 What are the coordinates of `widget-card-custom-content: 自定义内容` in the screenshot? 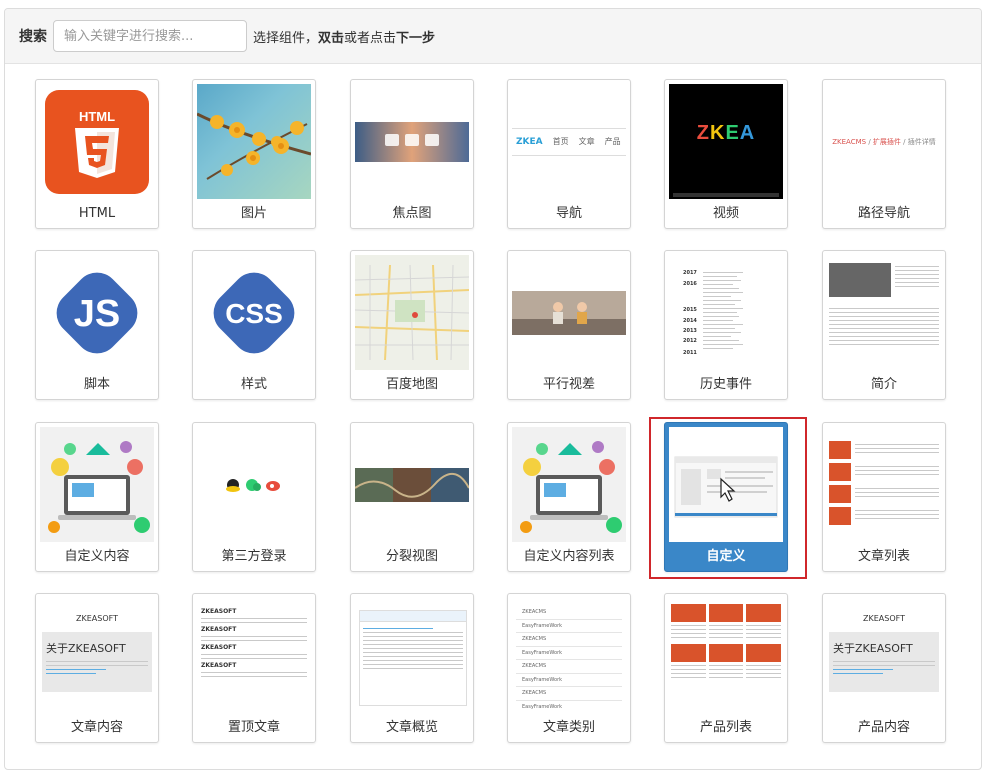 It's located at (97, 497).